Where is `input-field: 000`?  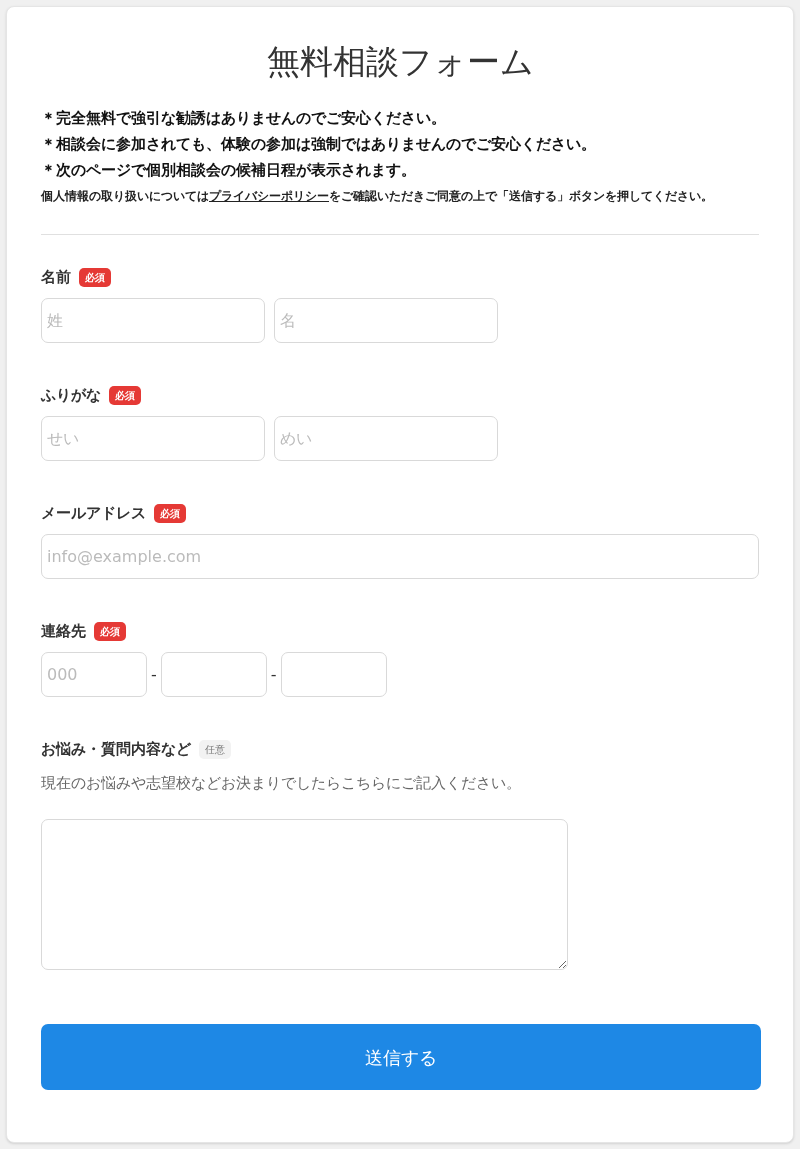
input-field: 000 is located at coordinates (94, 674).